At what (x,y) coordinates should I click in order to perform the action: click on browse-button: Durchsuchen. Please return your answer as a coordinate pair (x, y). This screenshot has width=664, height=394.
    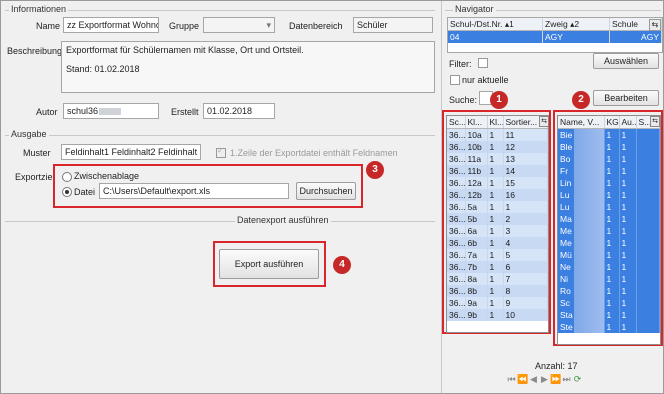
    Looking at the image, I should click on (326, 191).